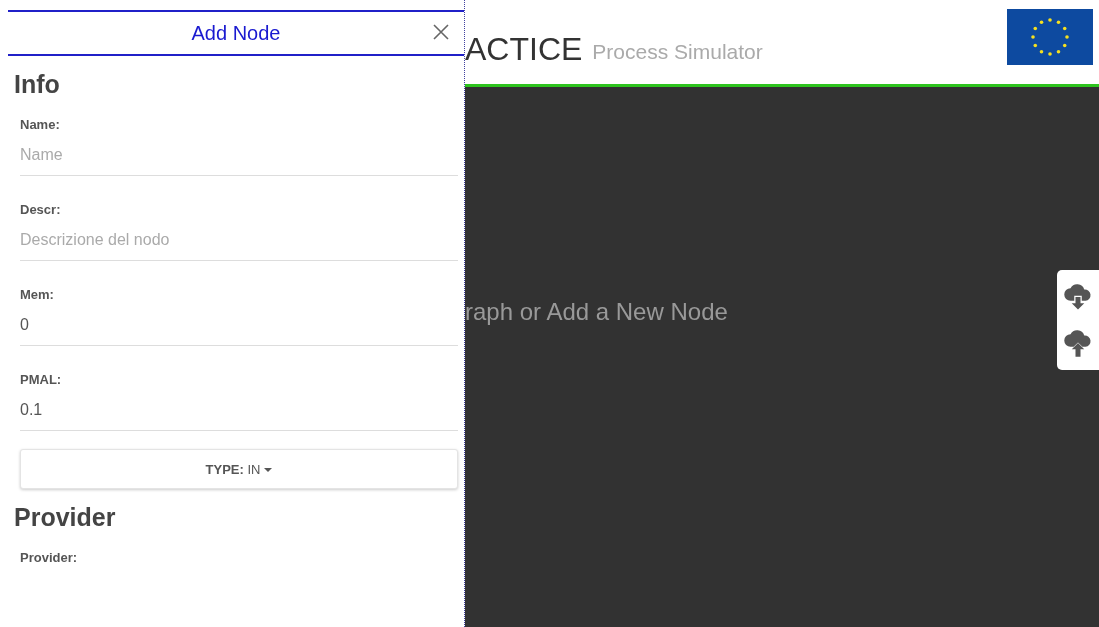  I want to click on field-label: Descr:, so click(41, 209).